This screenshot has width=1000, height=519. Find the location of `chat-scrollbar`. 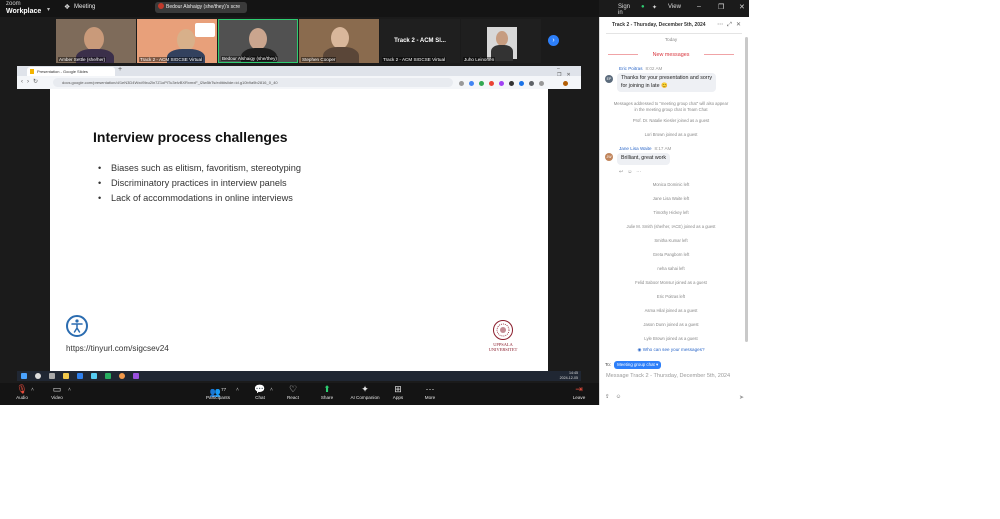

chat-scrollbar is located at coordinates (746, 189).